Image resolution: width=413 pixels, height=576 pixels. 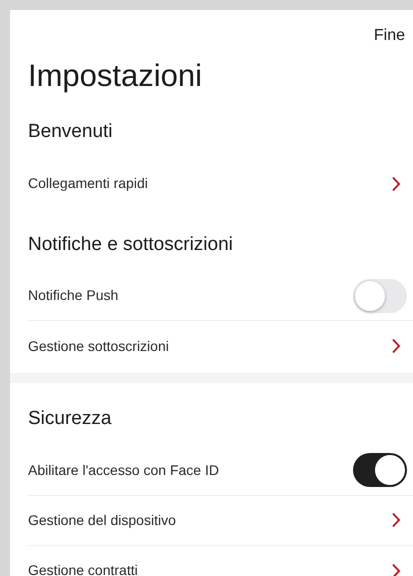 I want to click on page-title: Impostazioni, so click(x=116, y=76).